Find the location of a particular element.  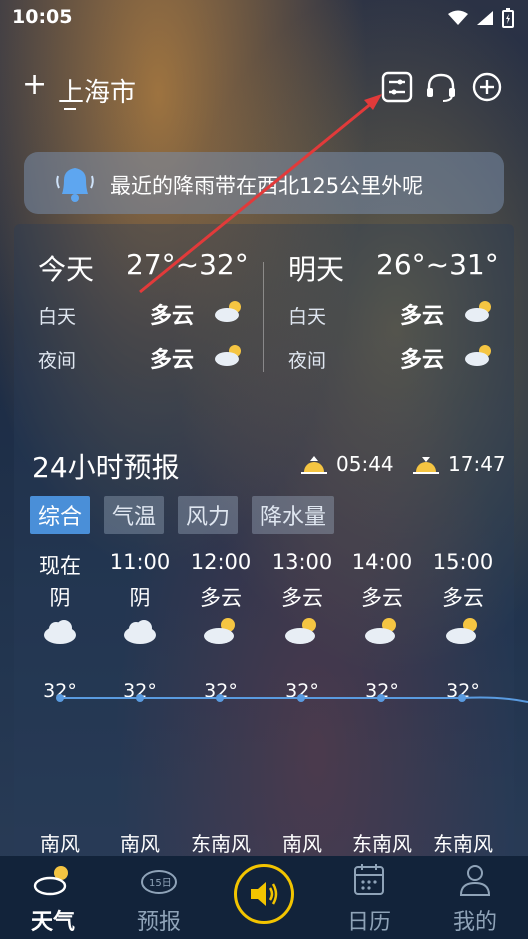

rain-alert-banner: 最近的降雨带在西北125公里外呢 is located at coordinates (264, 183).